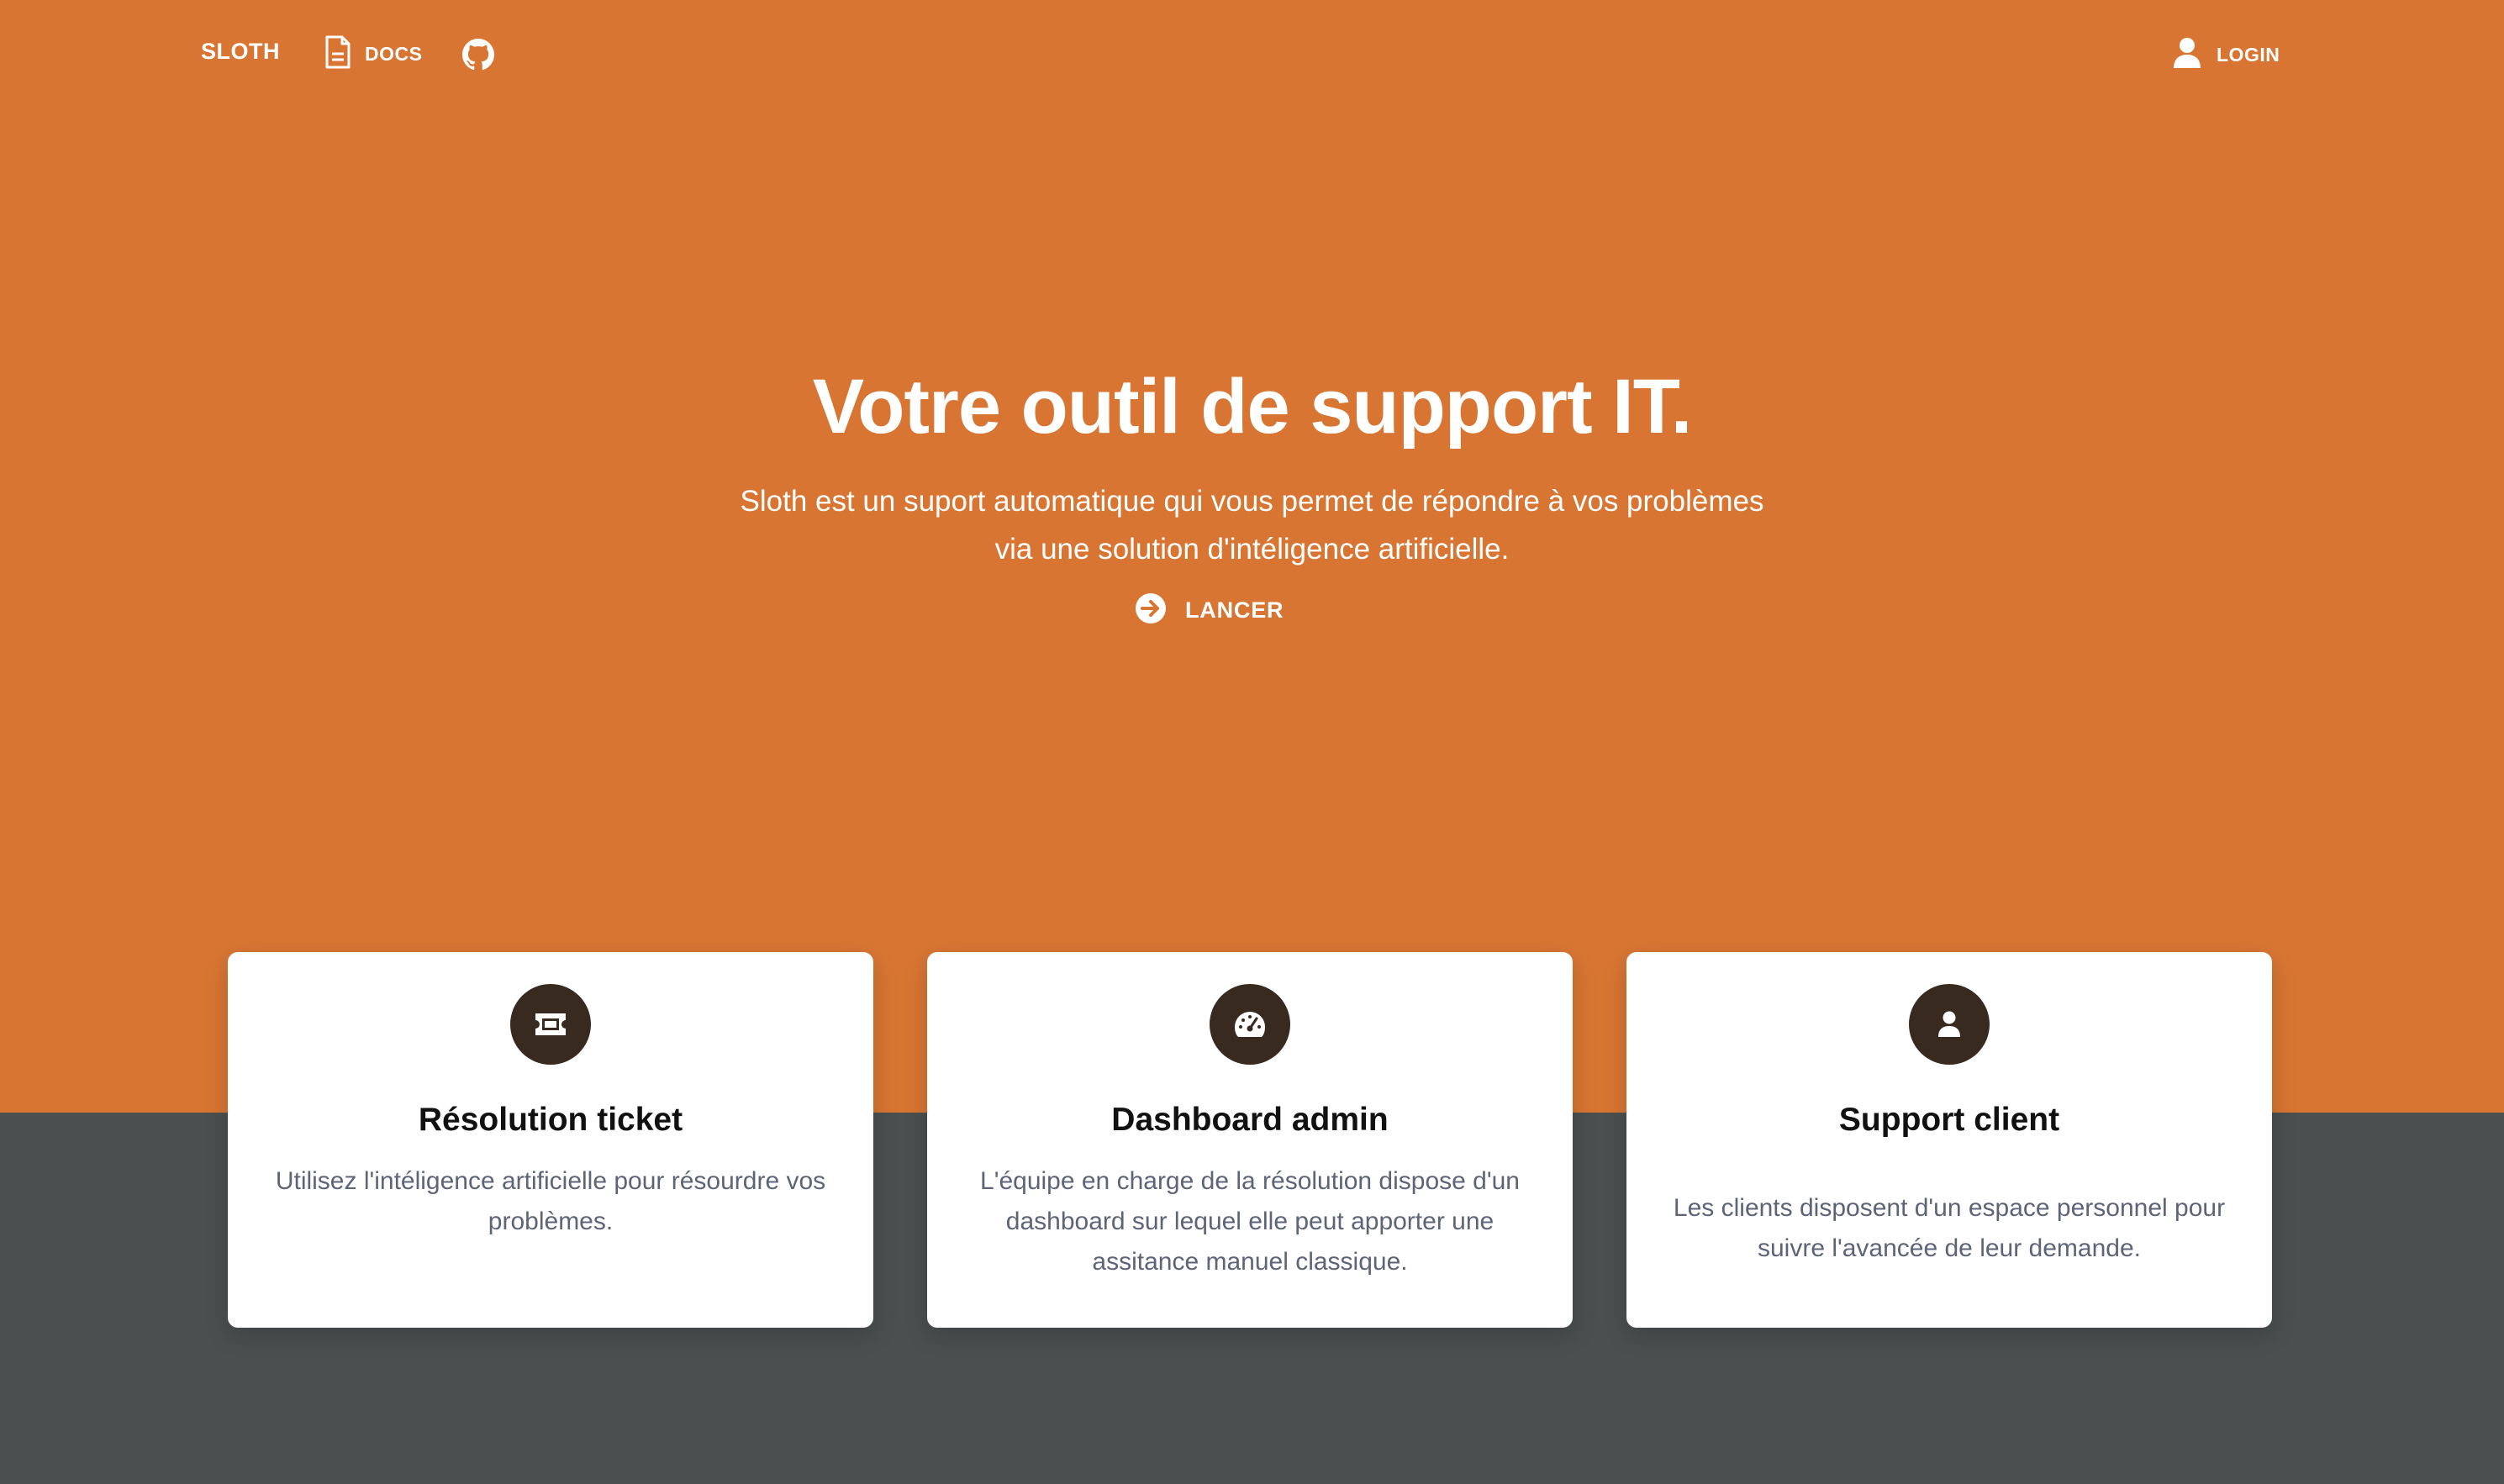  I want to click on ticket-icon, so click(550, 1024).